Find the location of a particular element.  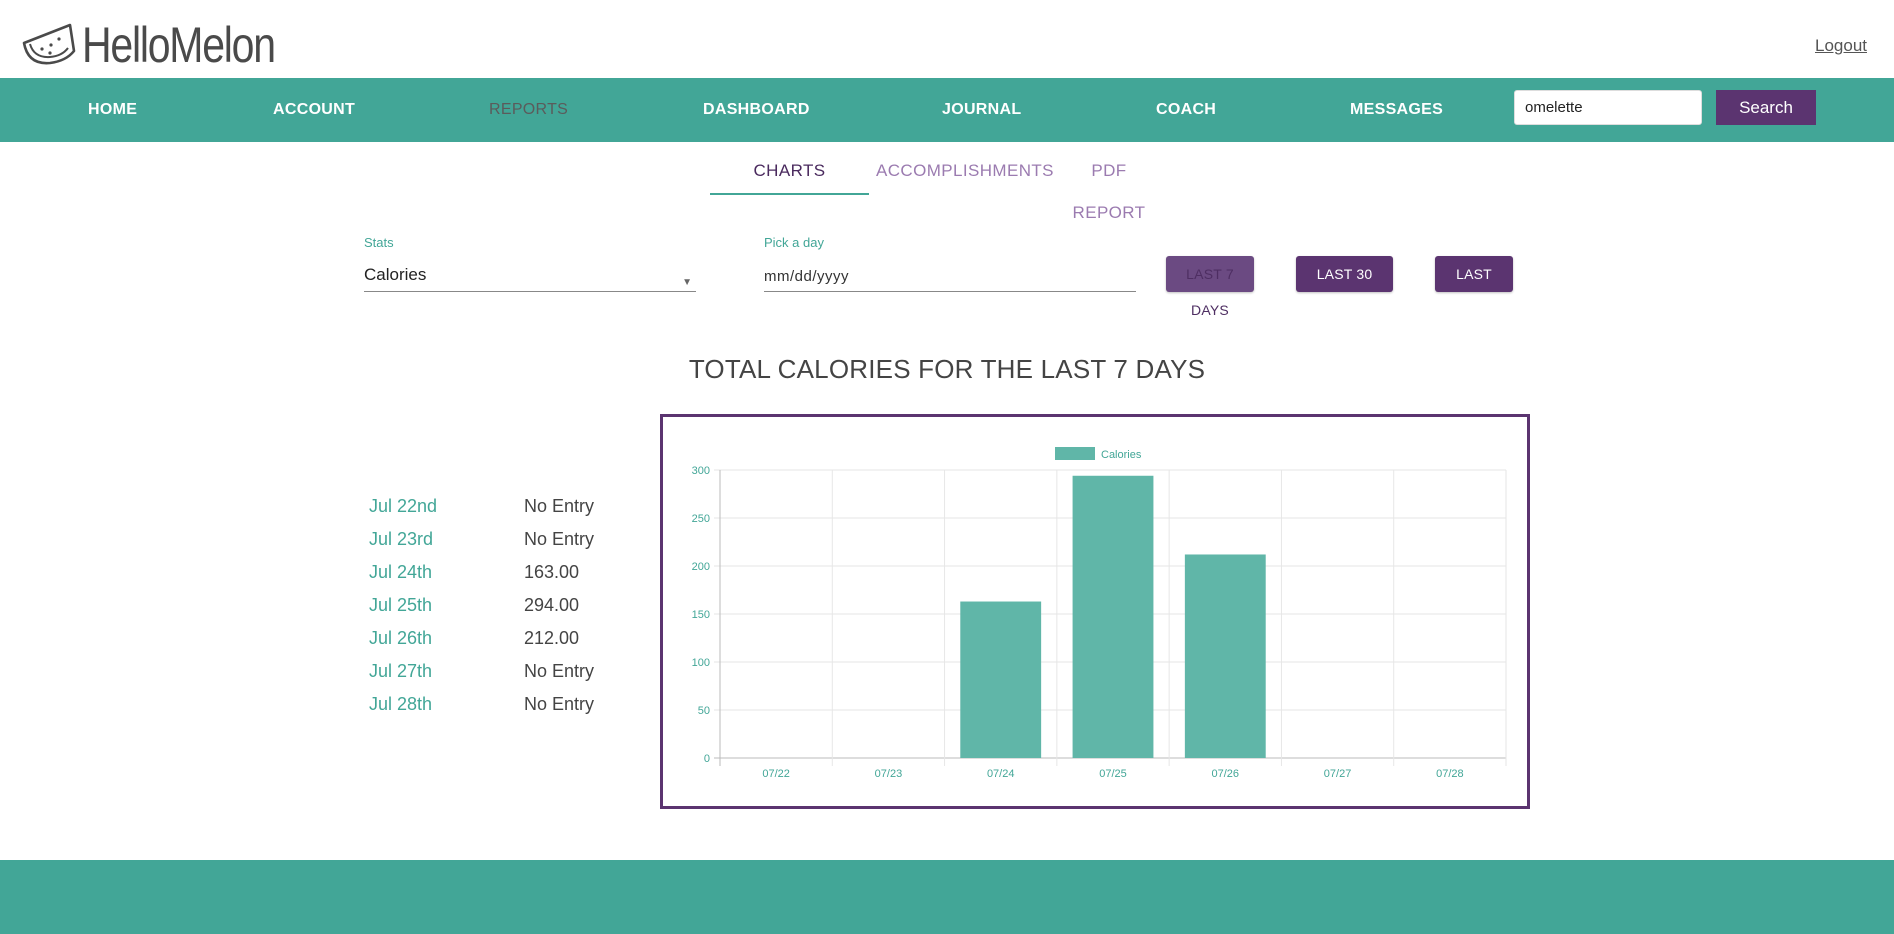

entry-value: 212.00 is located at coordinates (552, 638).